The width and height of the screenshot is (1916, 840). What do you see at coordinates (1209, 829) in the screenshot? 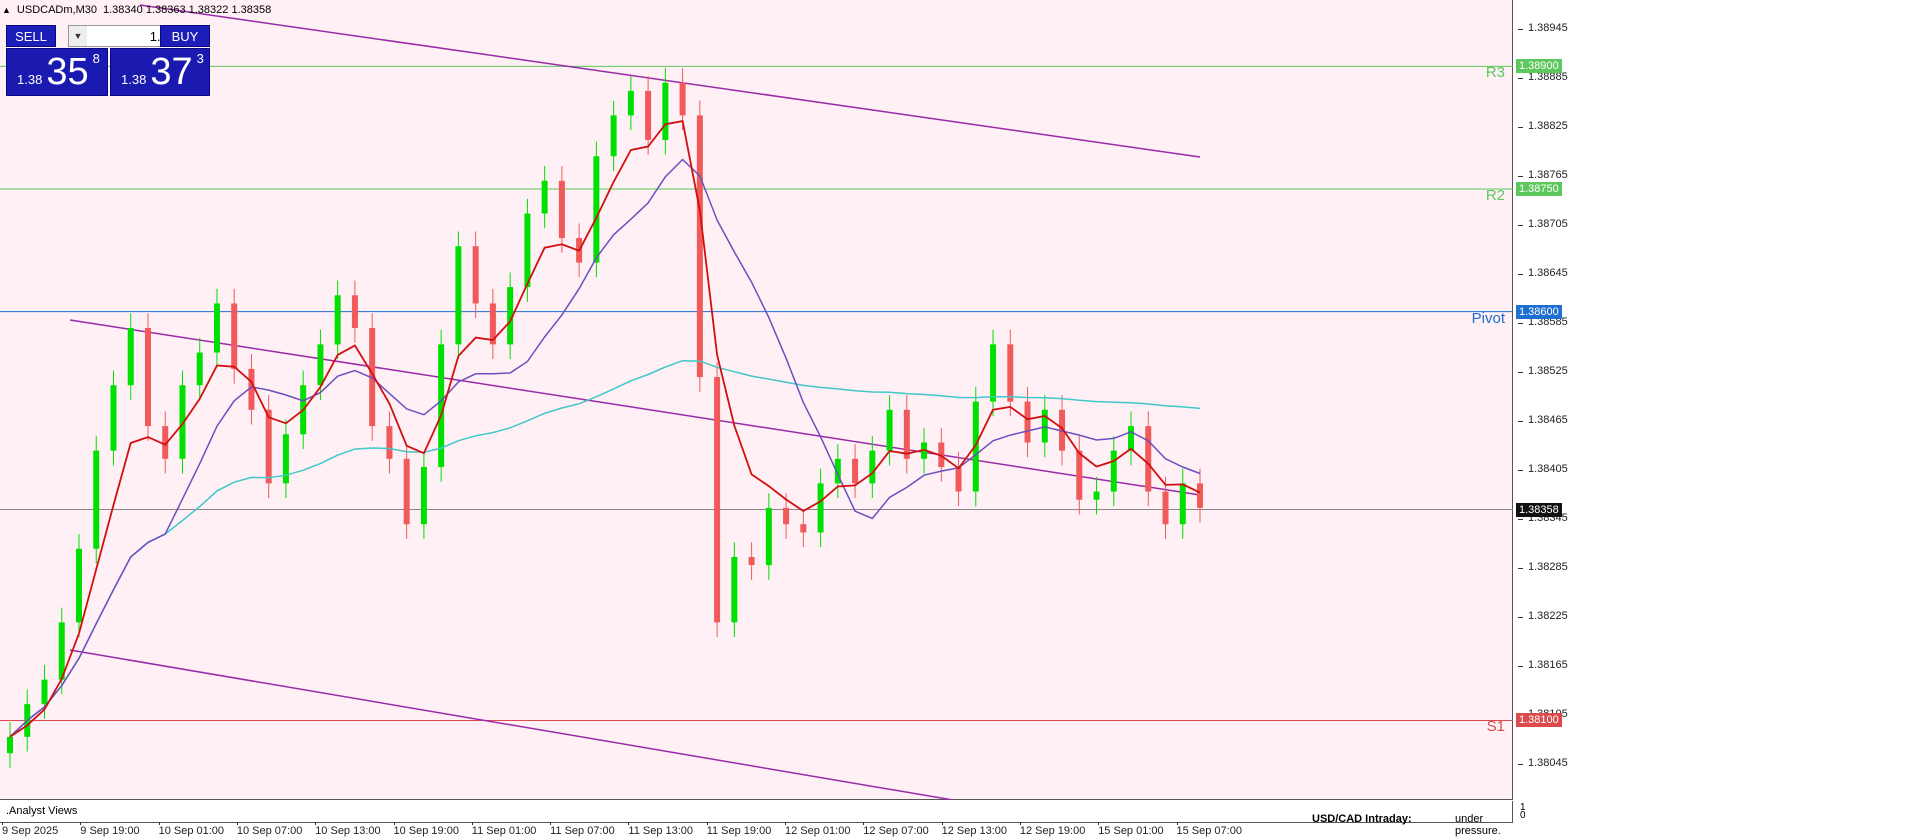
I see `time-tick-label: 15 Sep 07:00` at bounding box center [1209, 829].